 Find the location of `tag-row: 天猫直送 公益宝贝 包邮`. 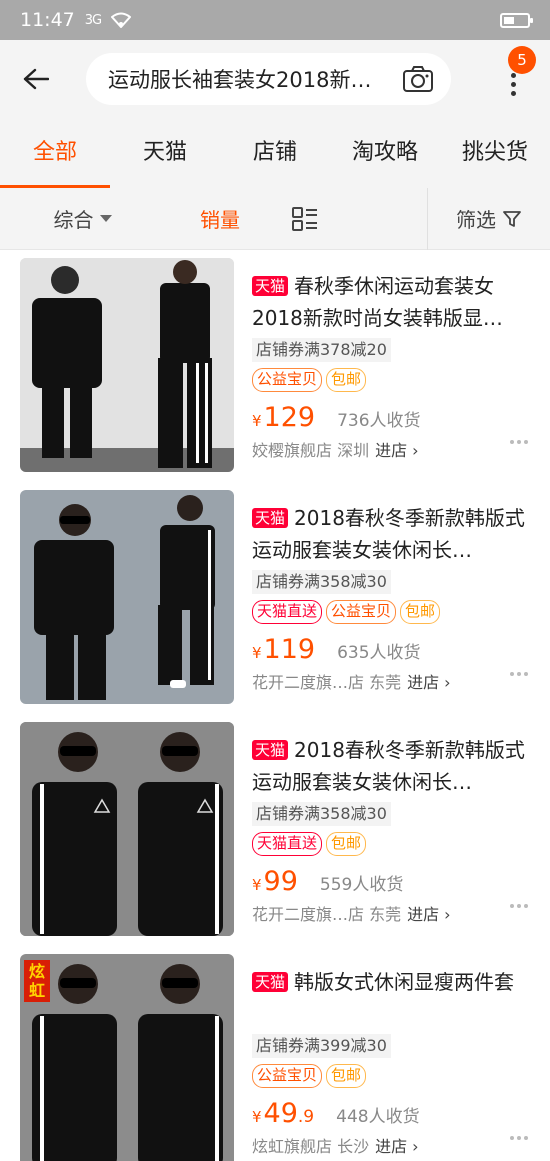

tag-row: 天猫直送 公益宝贝 包邮 is located at coordinates (391, 612).